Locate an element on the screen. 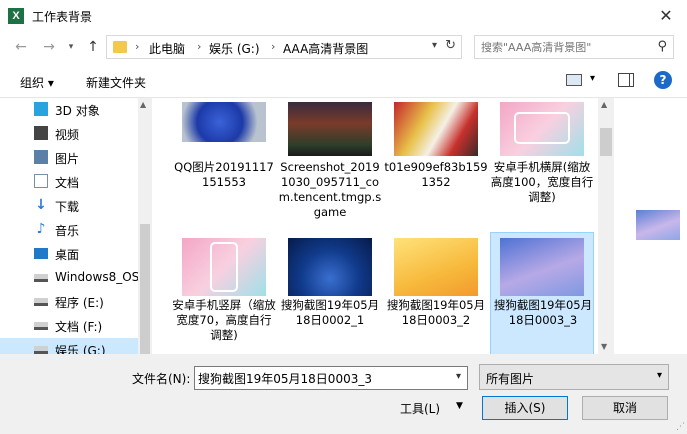 This screenshot has height=434, width=687. file-tile: 安卓手机竖屏（缩放宽度70，高度自行调整) is located at coordinates (224, 294).